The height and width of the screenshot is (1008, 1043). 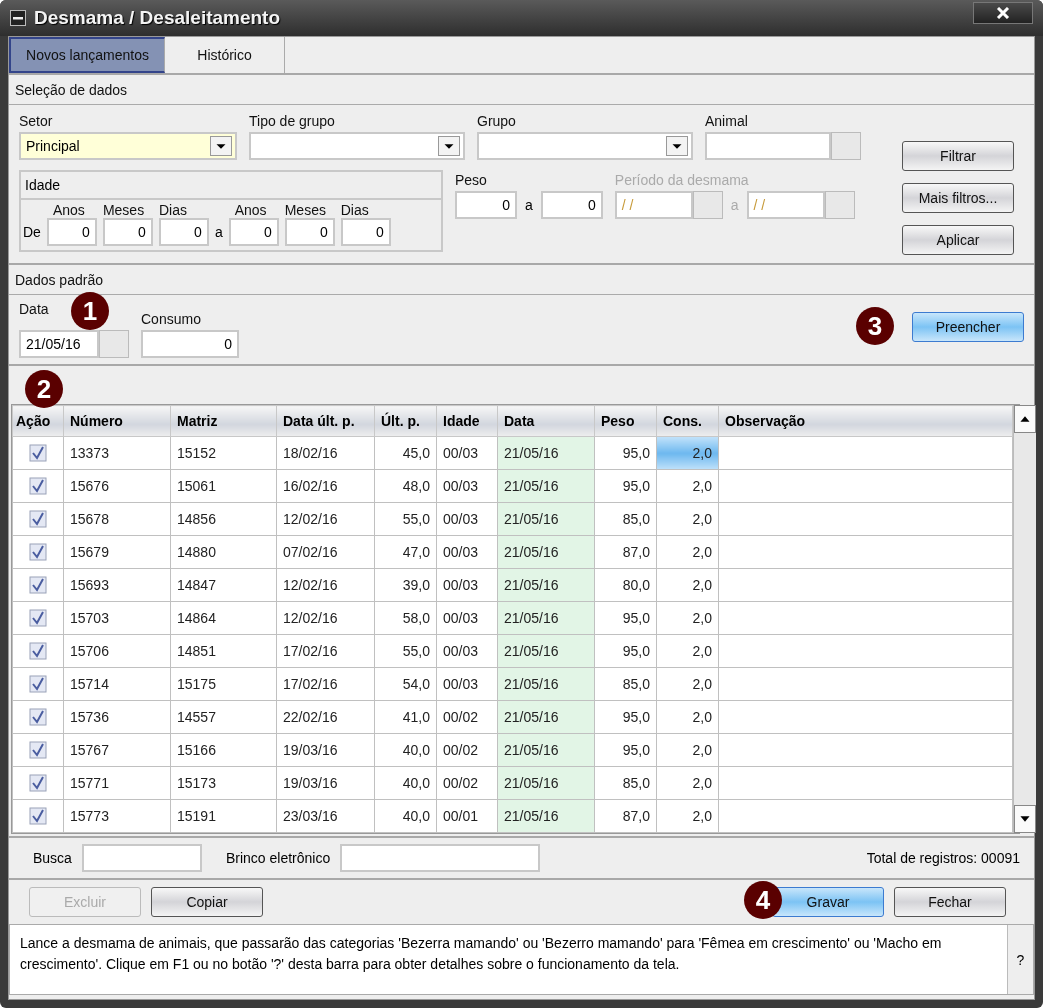 What do you see at coordinates (471, 180) in the screenshot?
I see `field-label: Peso` at bounding box center [471, 180].